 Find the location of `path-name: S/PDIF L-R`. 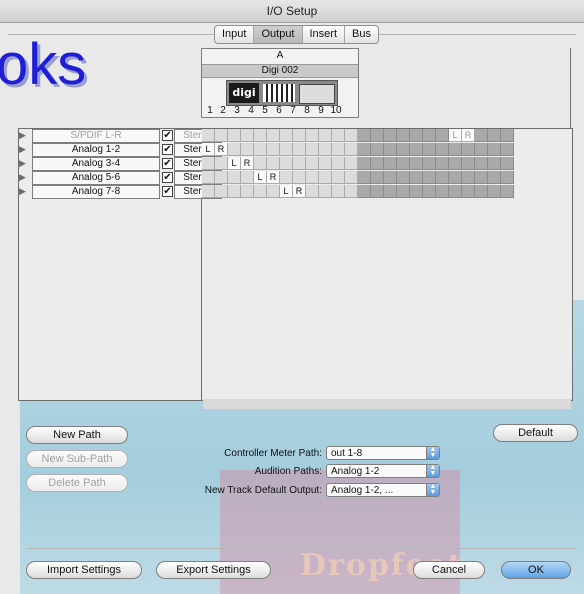

path-name: S/PDIF L-R is located at coordinates (96, 136).